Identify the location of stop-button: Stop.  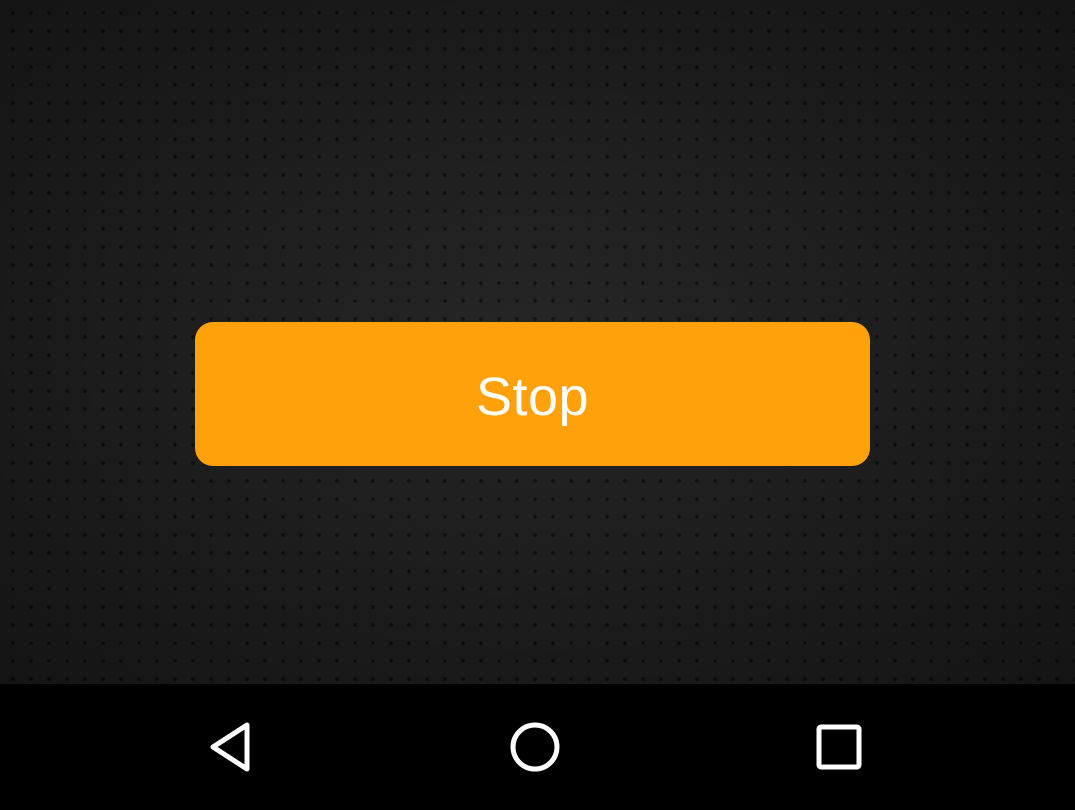
(532, 394).